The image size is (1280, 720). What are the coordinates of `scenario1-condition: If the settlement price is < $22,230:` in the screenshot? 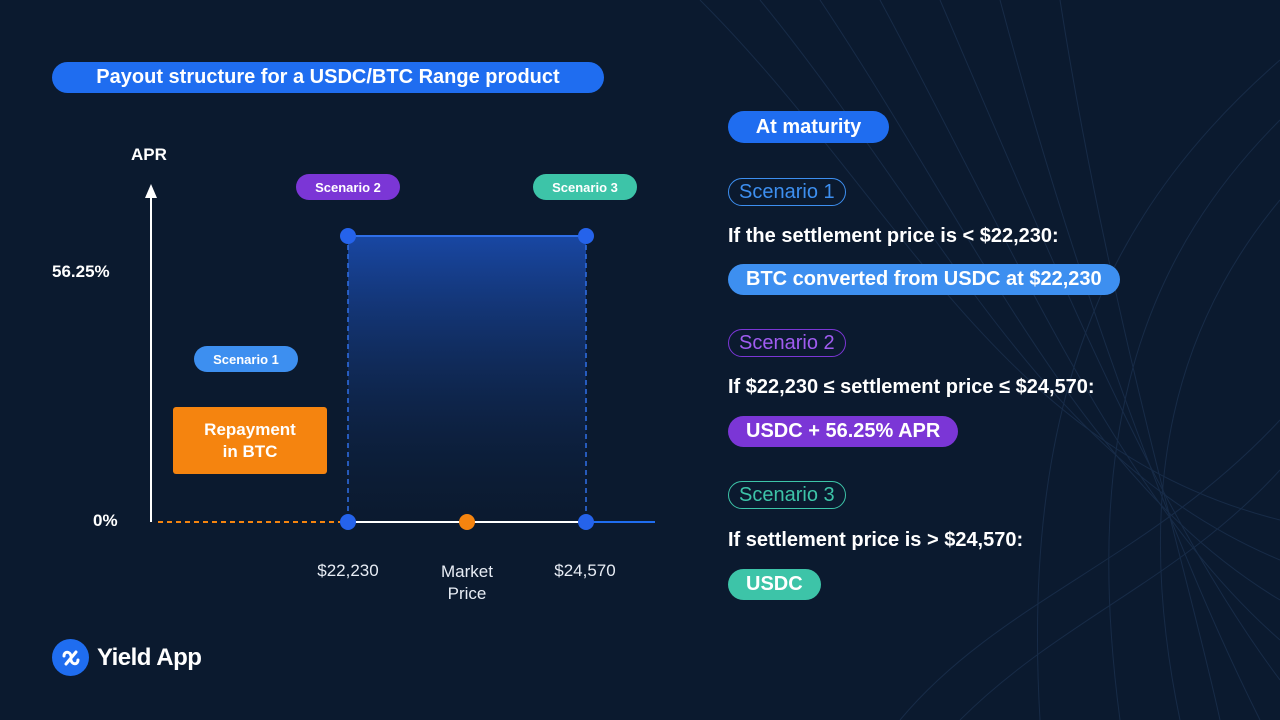 It's located at (893, 236).